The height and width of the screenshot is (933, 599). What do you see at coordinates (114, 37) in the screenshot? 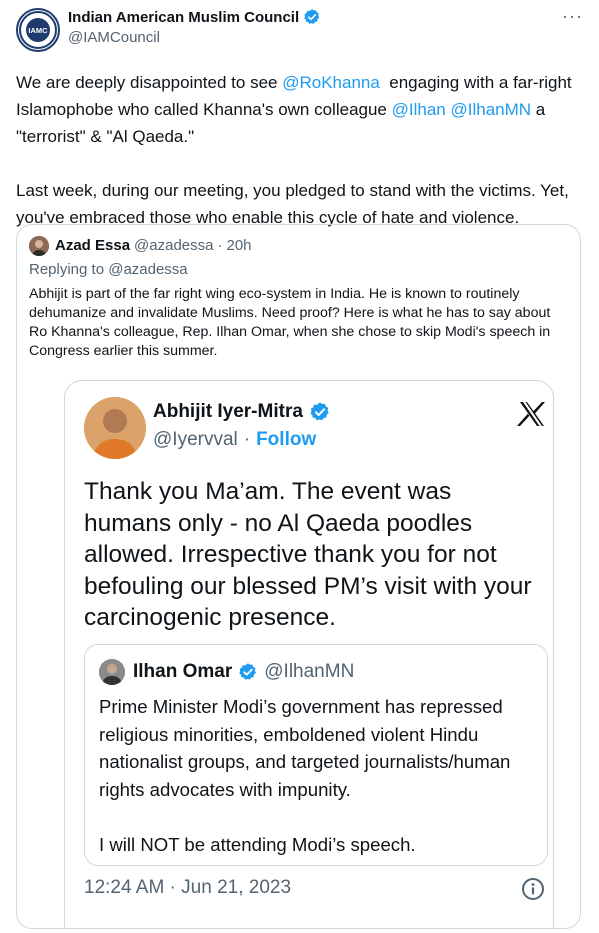
I see `author-handle: @IAMCouncil` at bounding box center [114, 37].